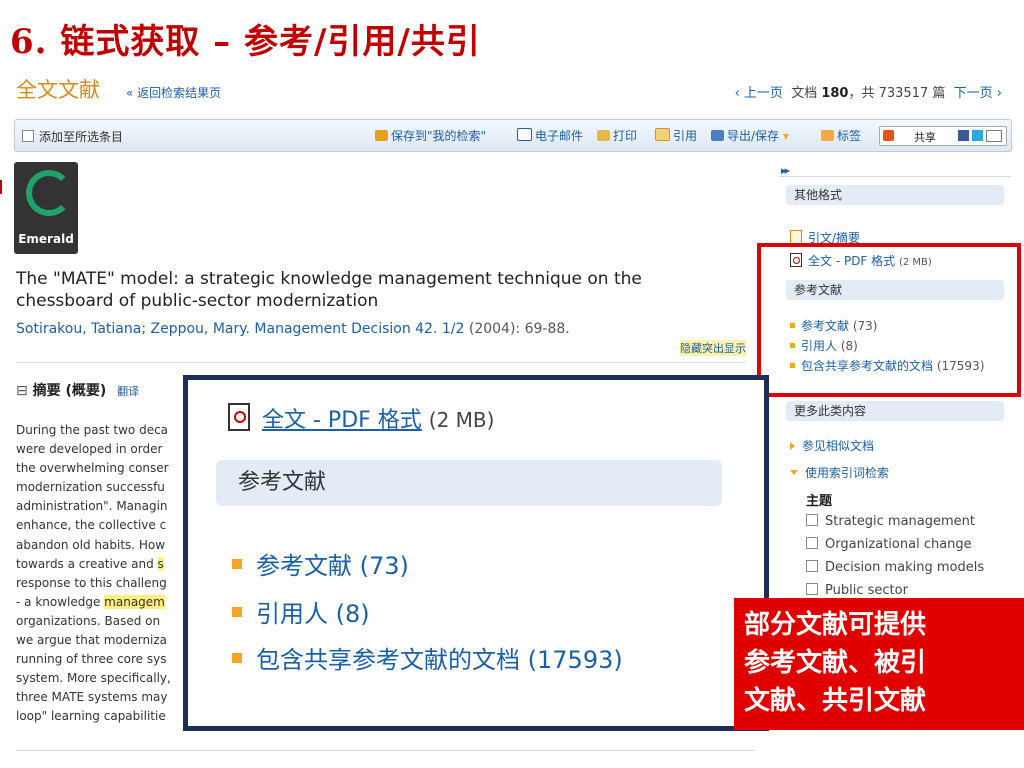 The width and height of the screenshot is (1024, 768). Describe the element at coordinates (90, 563) in the screenshot. I see `abstract-line: towards a creative and s` at that location.